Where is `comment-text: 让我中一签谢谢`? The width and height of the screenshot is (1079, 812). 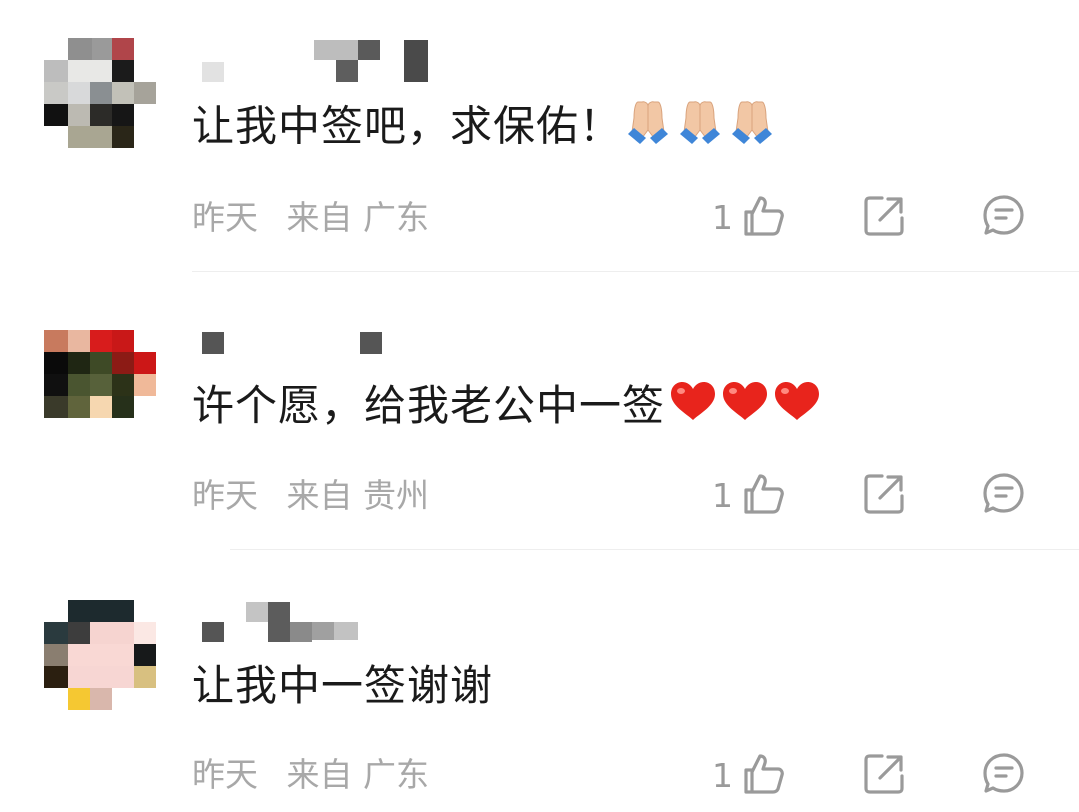 comment-text: 让我中一签谢谢 is located at coordinates (342, 686).